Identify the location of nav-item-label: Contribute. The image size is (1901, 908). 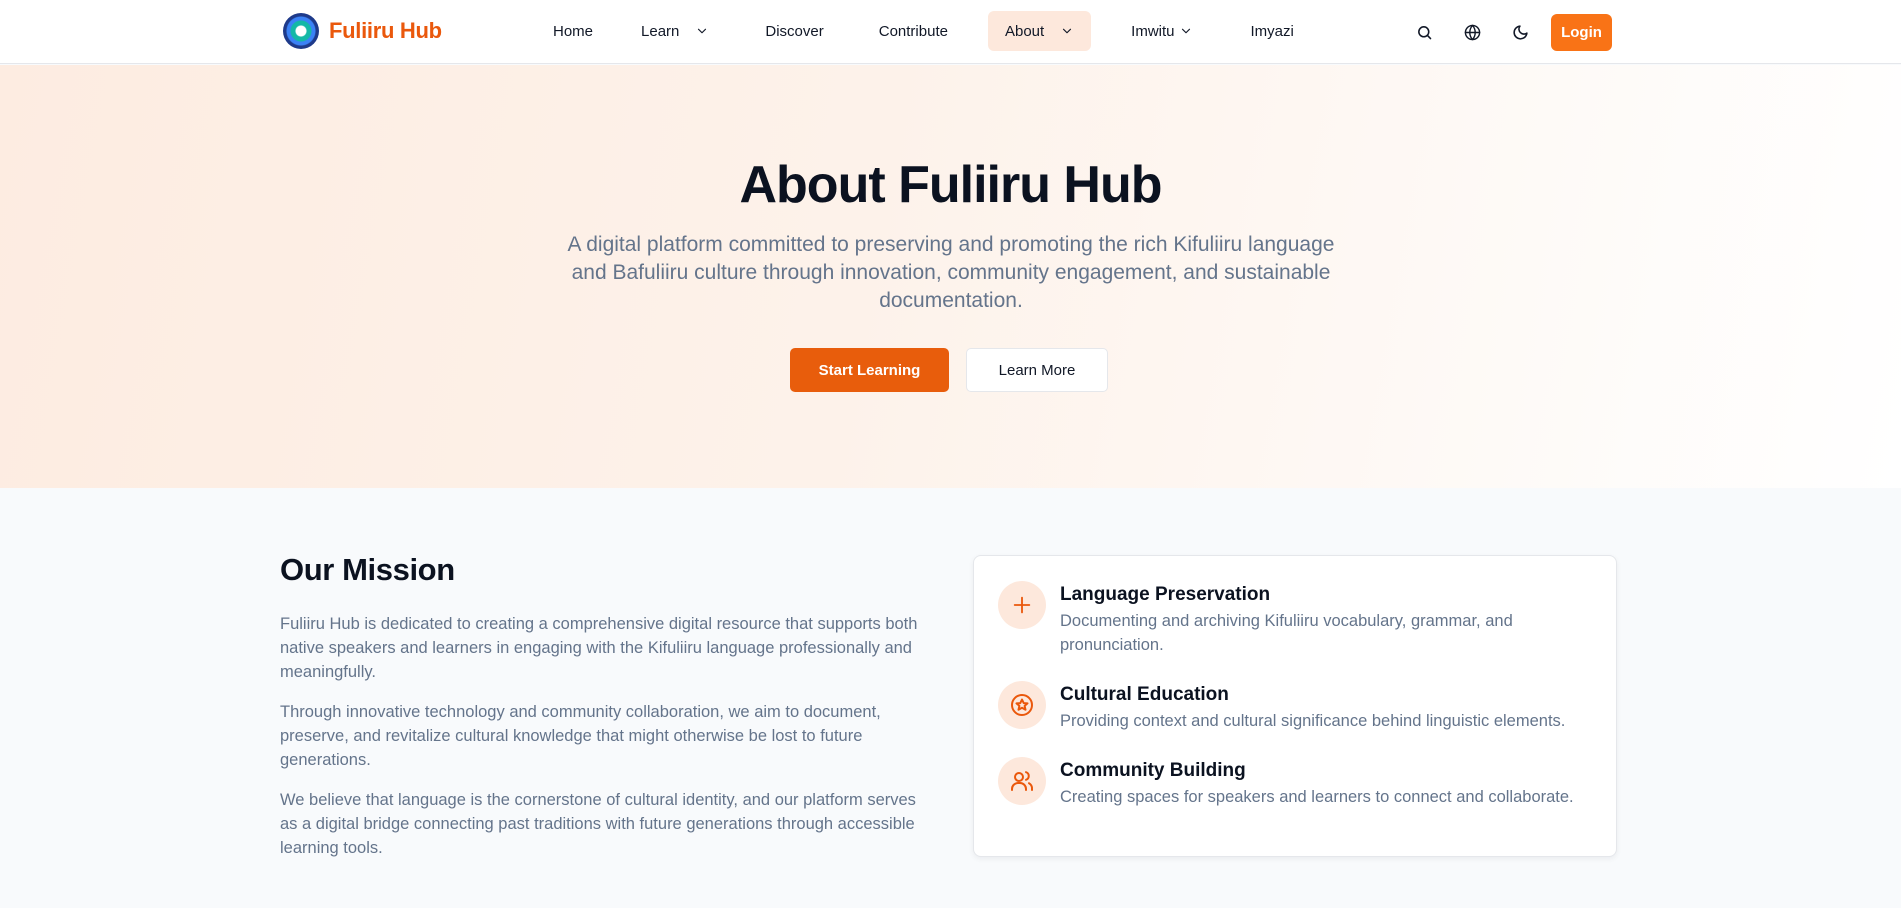
(913, 31).